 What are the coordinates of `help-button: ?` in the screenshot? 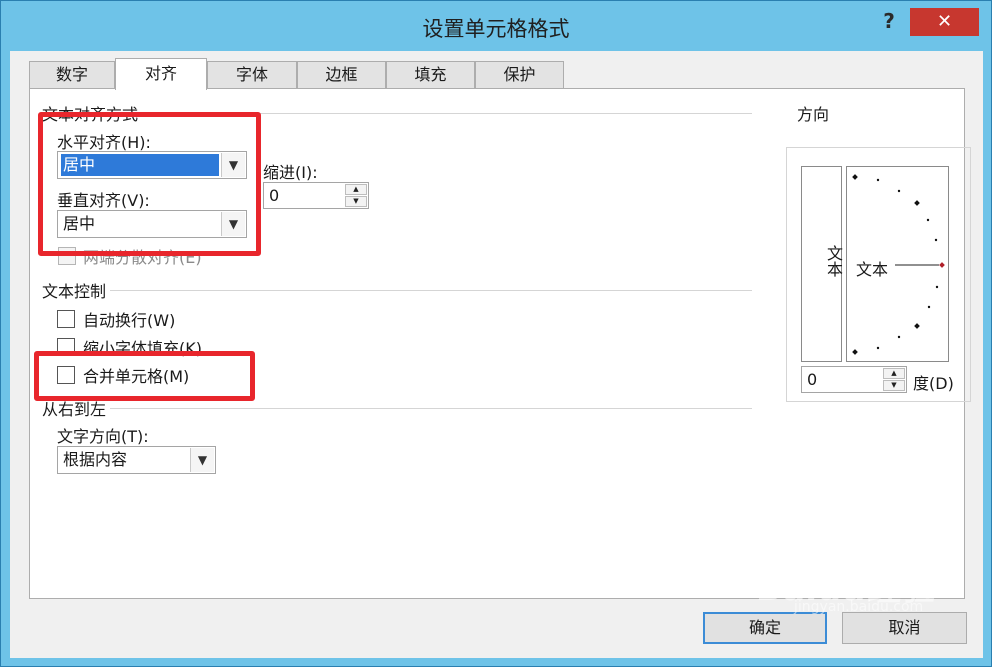 It's located at (889, 23).